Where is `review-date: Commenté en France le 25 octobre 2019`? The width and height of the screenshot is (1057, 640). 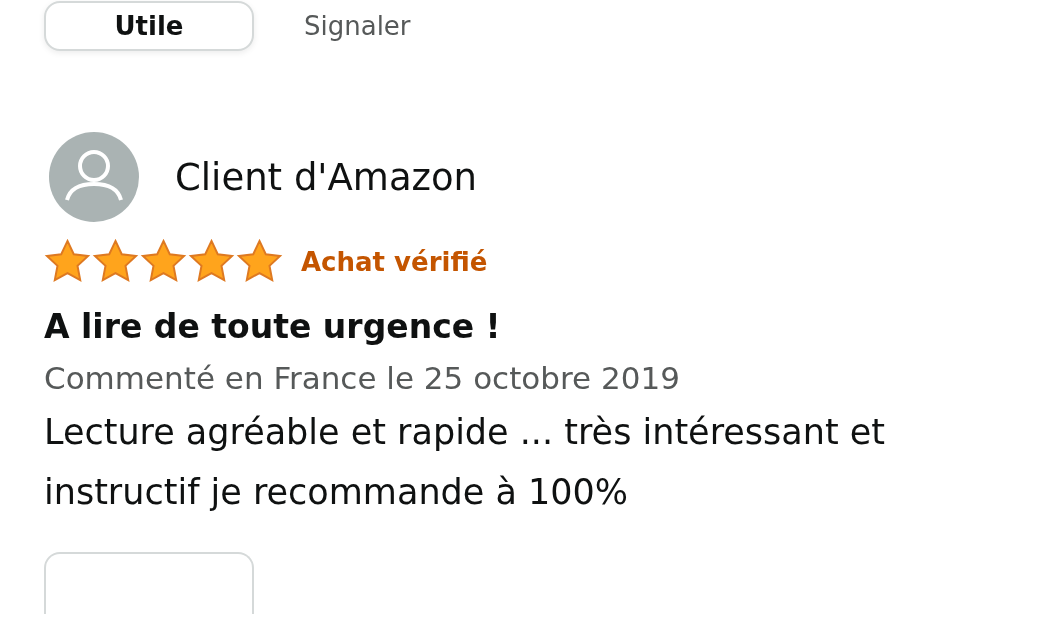 review-date: Commenté en France le 25 octobre 2019 is located at coordinates (362, 378).